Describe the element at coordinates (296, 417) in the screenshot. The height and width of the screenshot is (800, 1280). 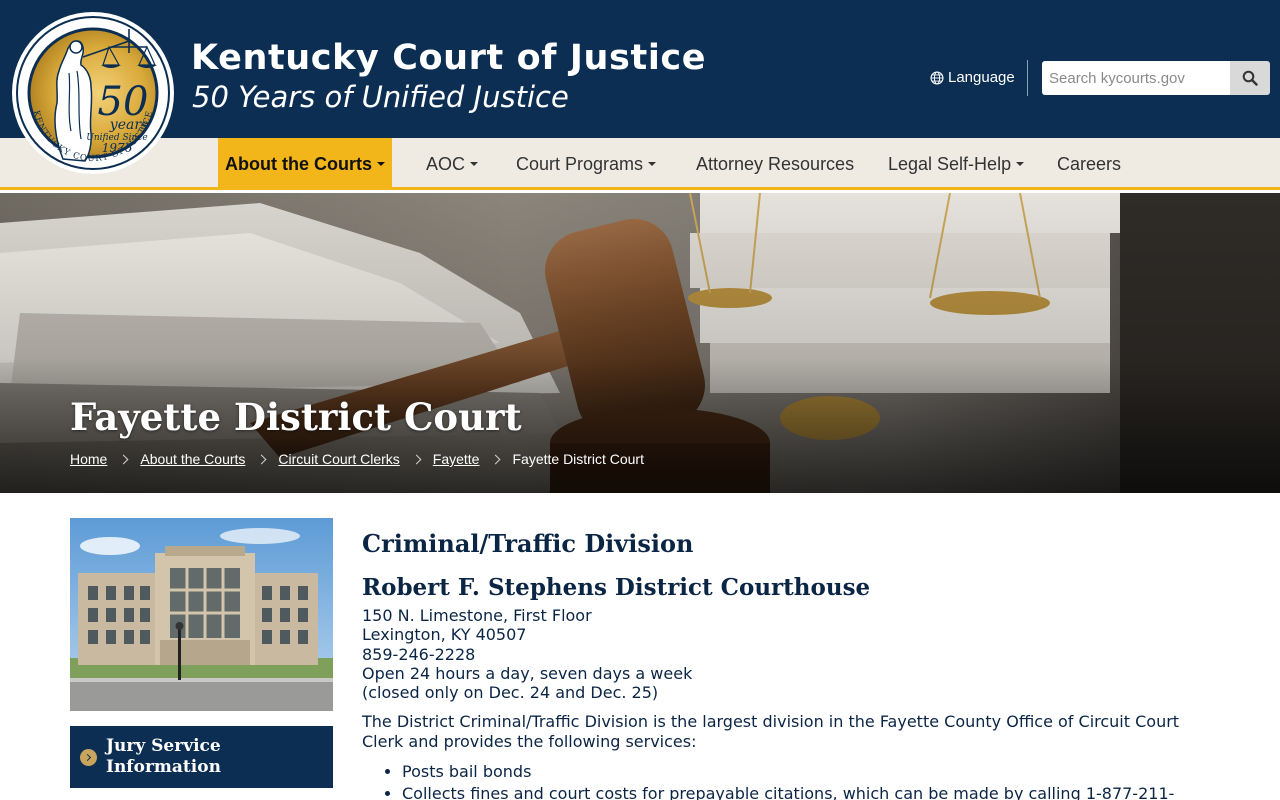
I see `page-title: Fayette District Court` at that location.